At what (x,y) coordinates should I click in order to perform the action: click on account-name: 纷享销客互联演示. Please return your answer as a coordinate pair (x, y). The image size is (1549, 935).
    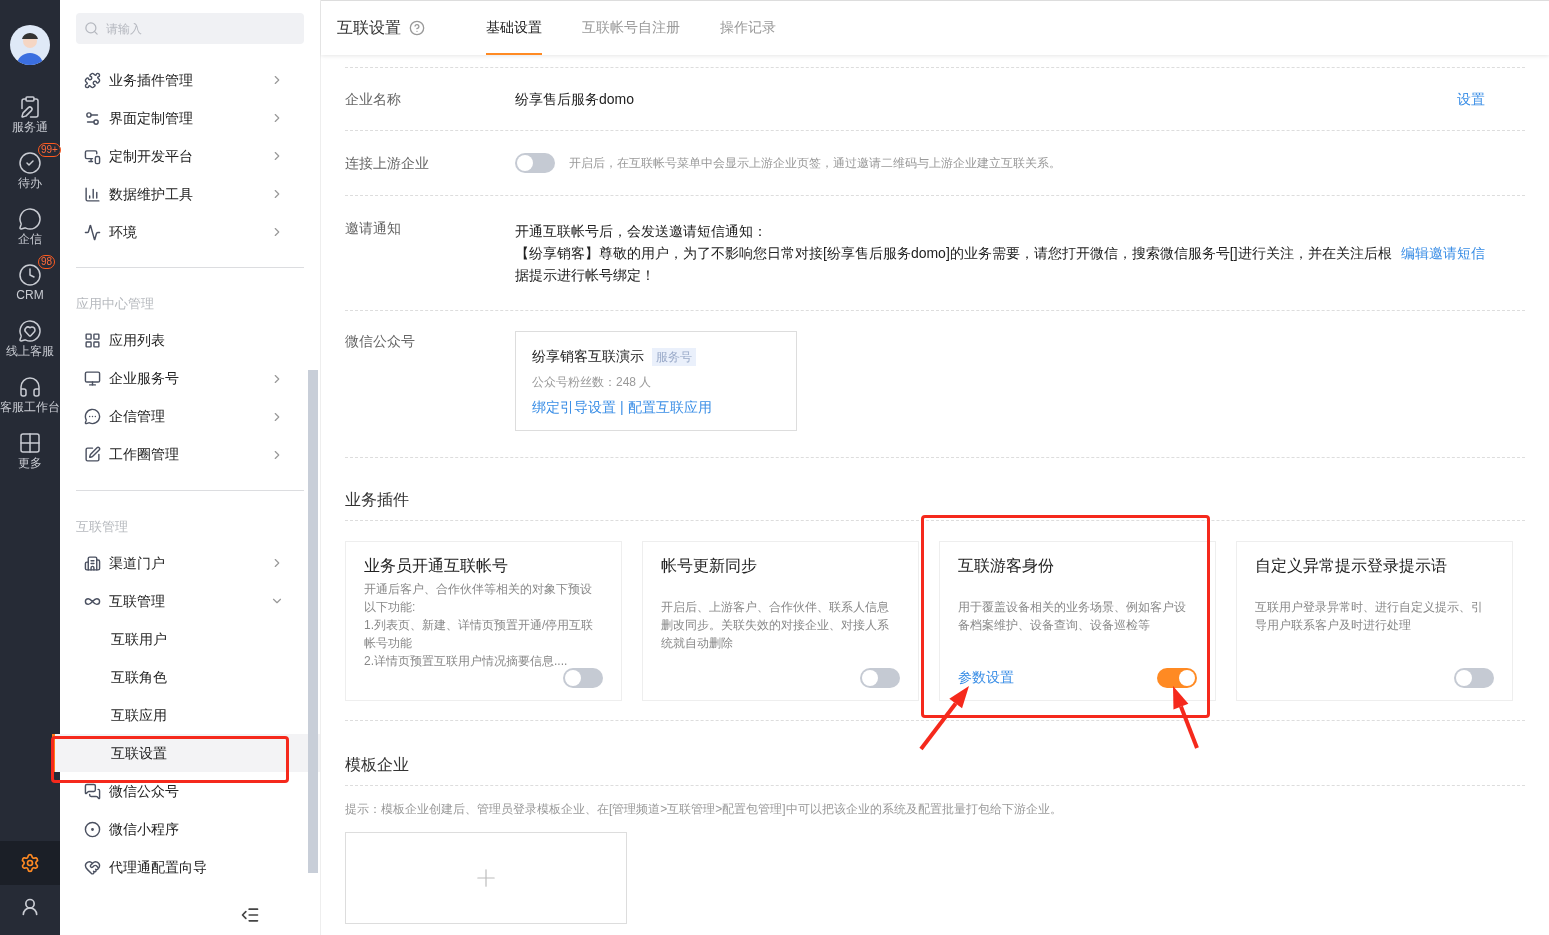
    Looking at the image, I should click on (588, 356).